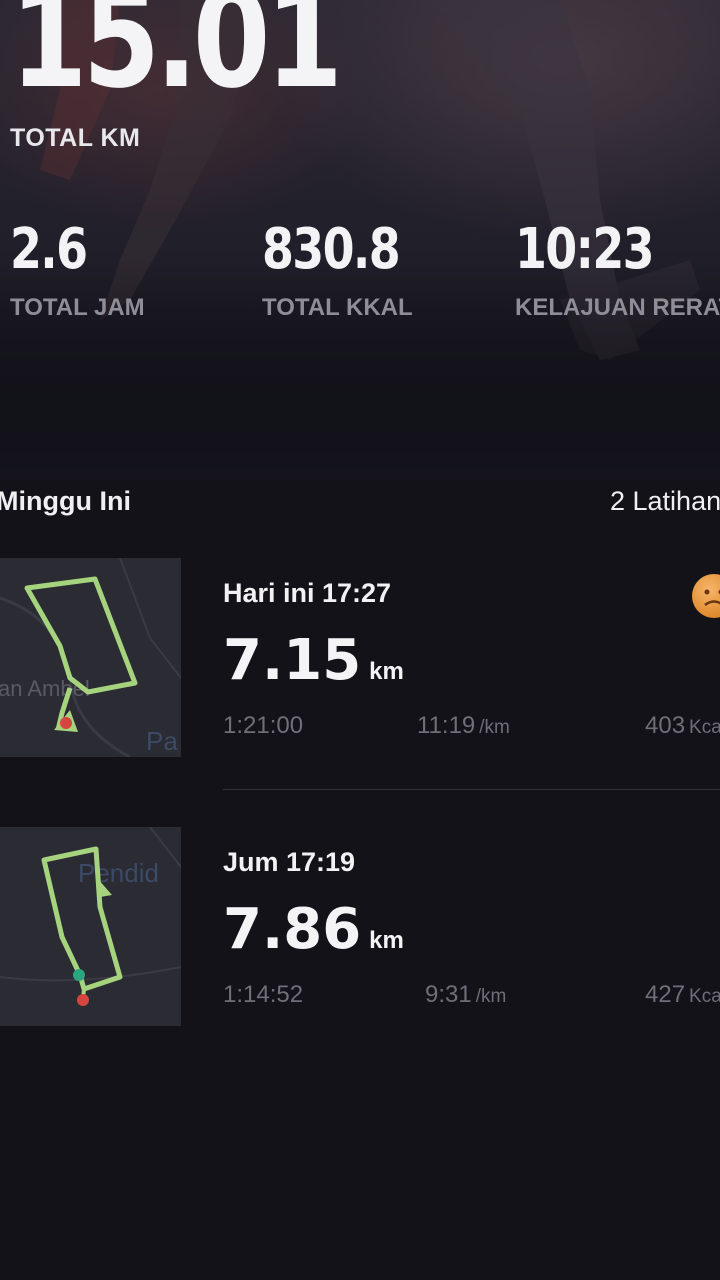 The height and width of the screenshot is (1280, 720). Describe the element at coordinates (448, 994) in the screenshot. I see `pace-value: 9:31` at that location.